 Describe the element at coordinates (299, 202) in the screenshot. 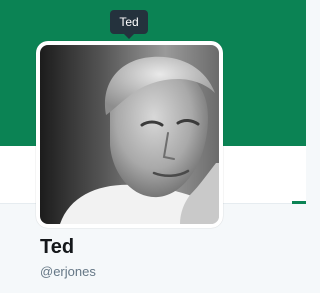

I see `active-tab-indicator` at that location.